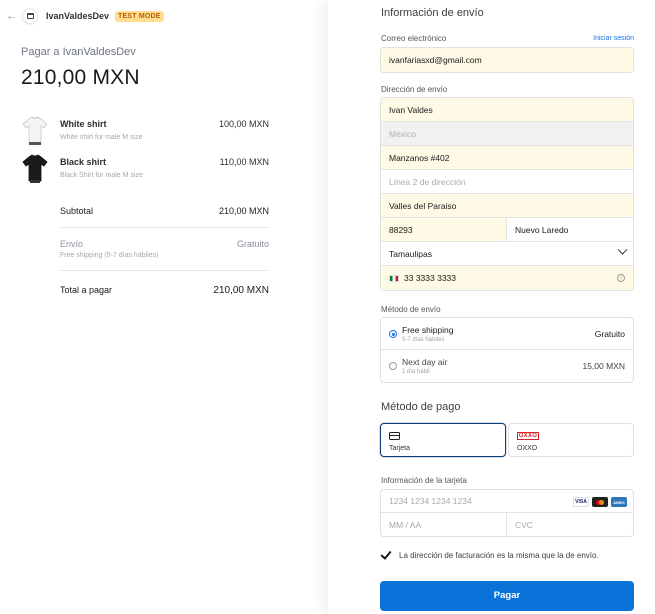 The width and height of the screenshot is (655, 614). I want to click on neighborhood-field: Valles del Paraiso, so click(507, 206).